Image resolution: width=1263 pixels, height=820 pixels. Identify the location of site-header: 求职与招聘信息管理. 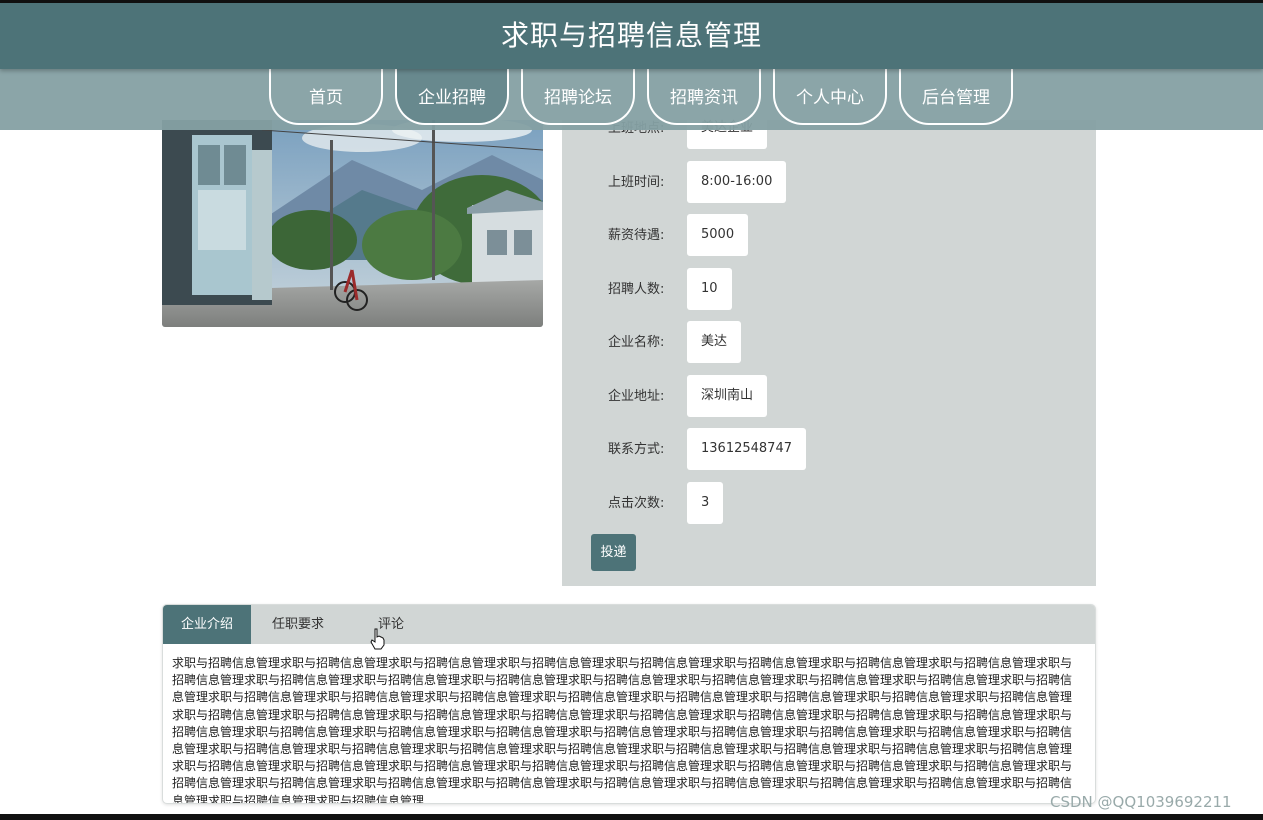
(631, 36).